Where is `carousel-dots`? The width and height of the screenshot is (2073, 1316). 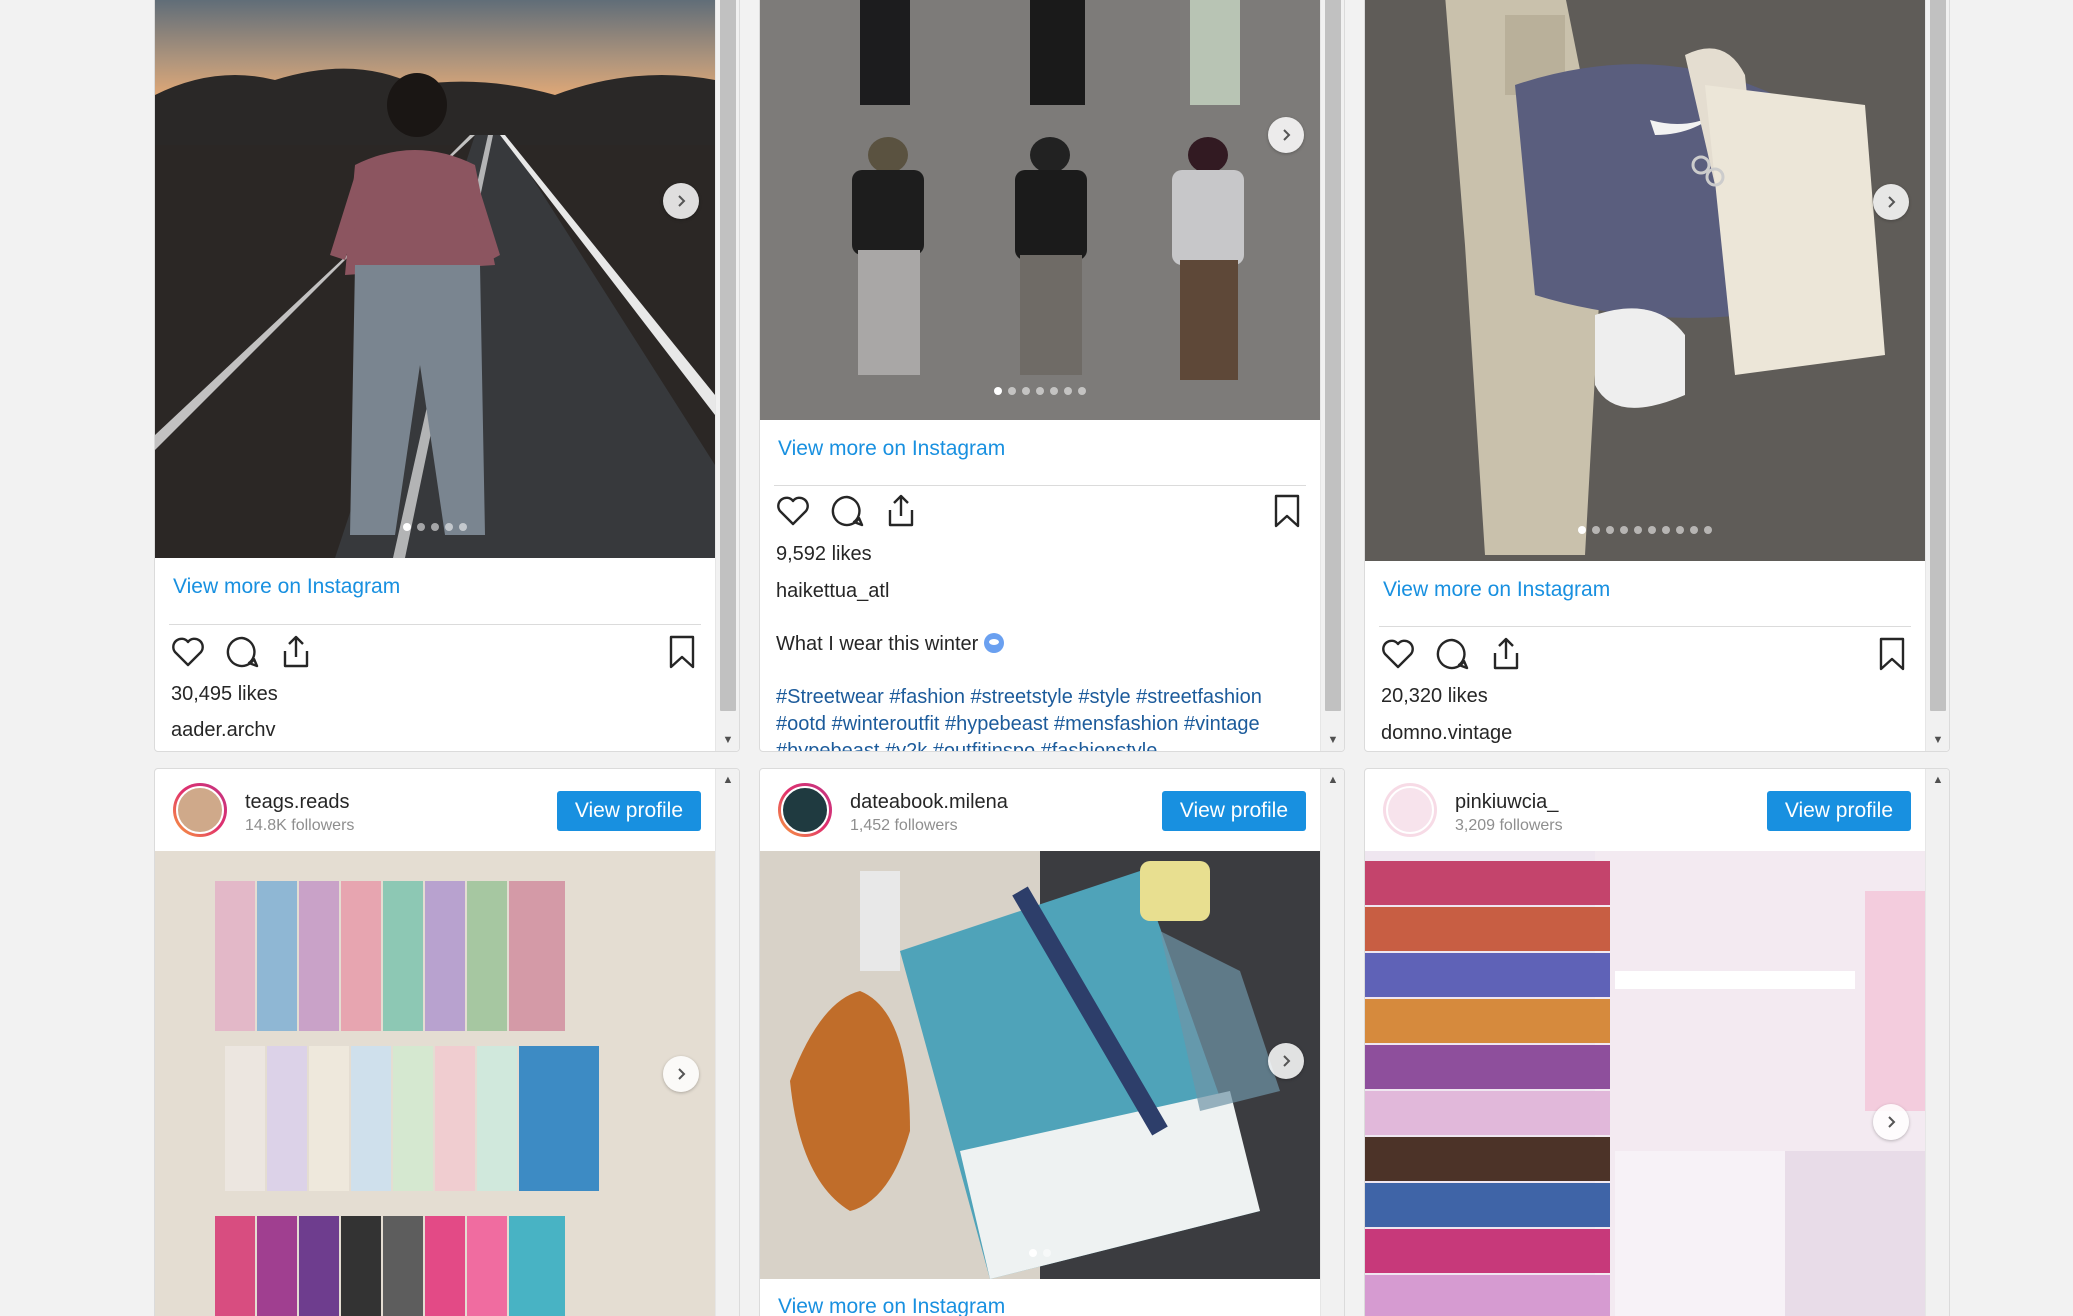
carousel-dots is located at coordinates (1040, 391).